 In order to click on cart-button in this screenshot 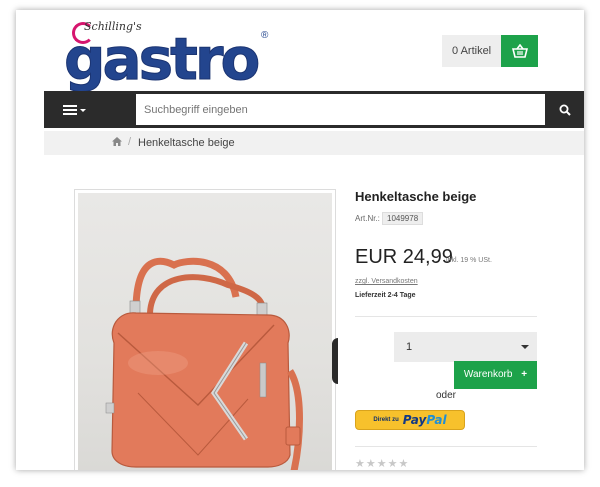, I will do `click(519, 51)`.